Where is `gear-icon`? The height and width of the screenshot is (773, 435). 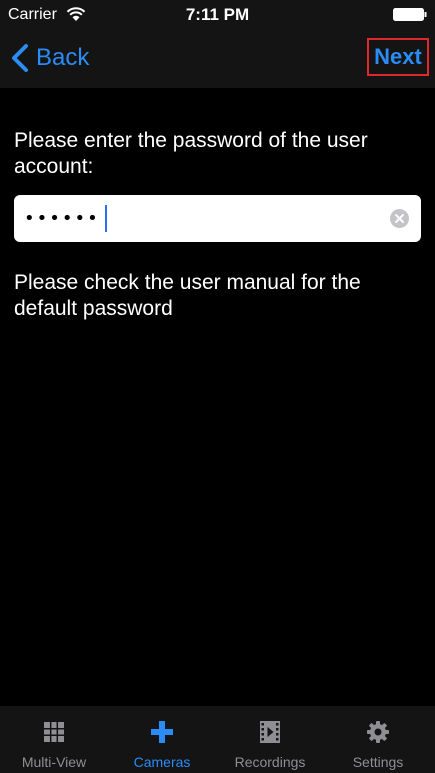 gear-icon is located at coordinates (378, 732).